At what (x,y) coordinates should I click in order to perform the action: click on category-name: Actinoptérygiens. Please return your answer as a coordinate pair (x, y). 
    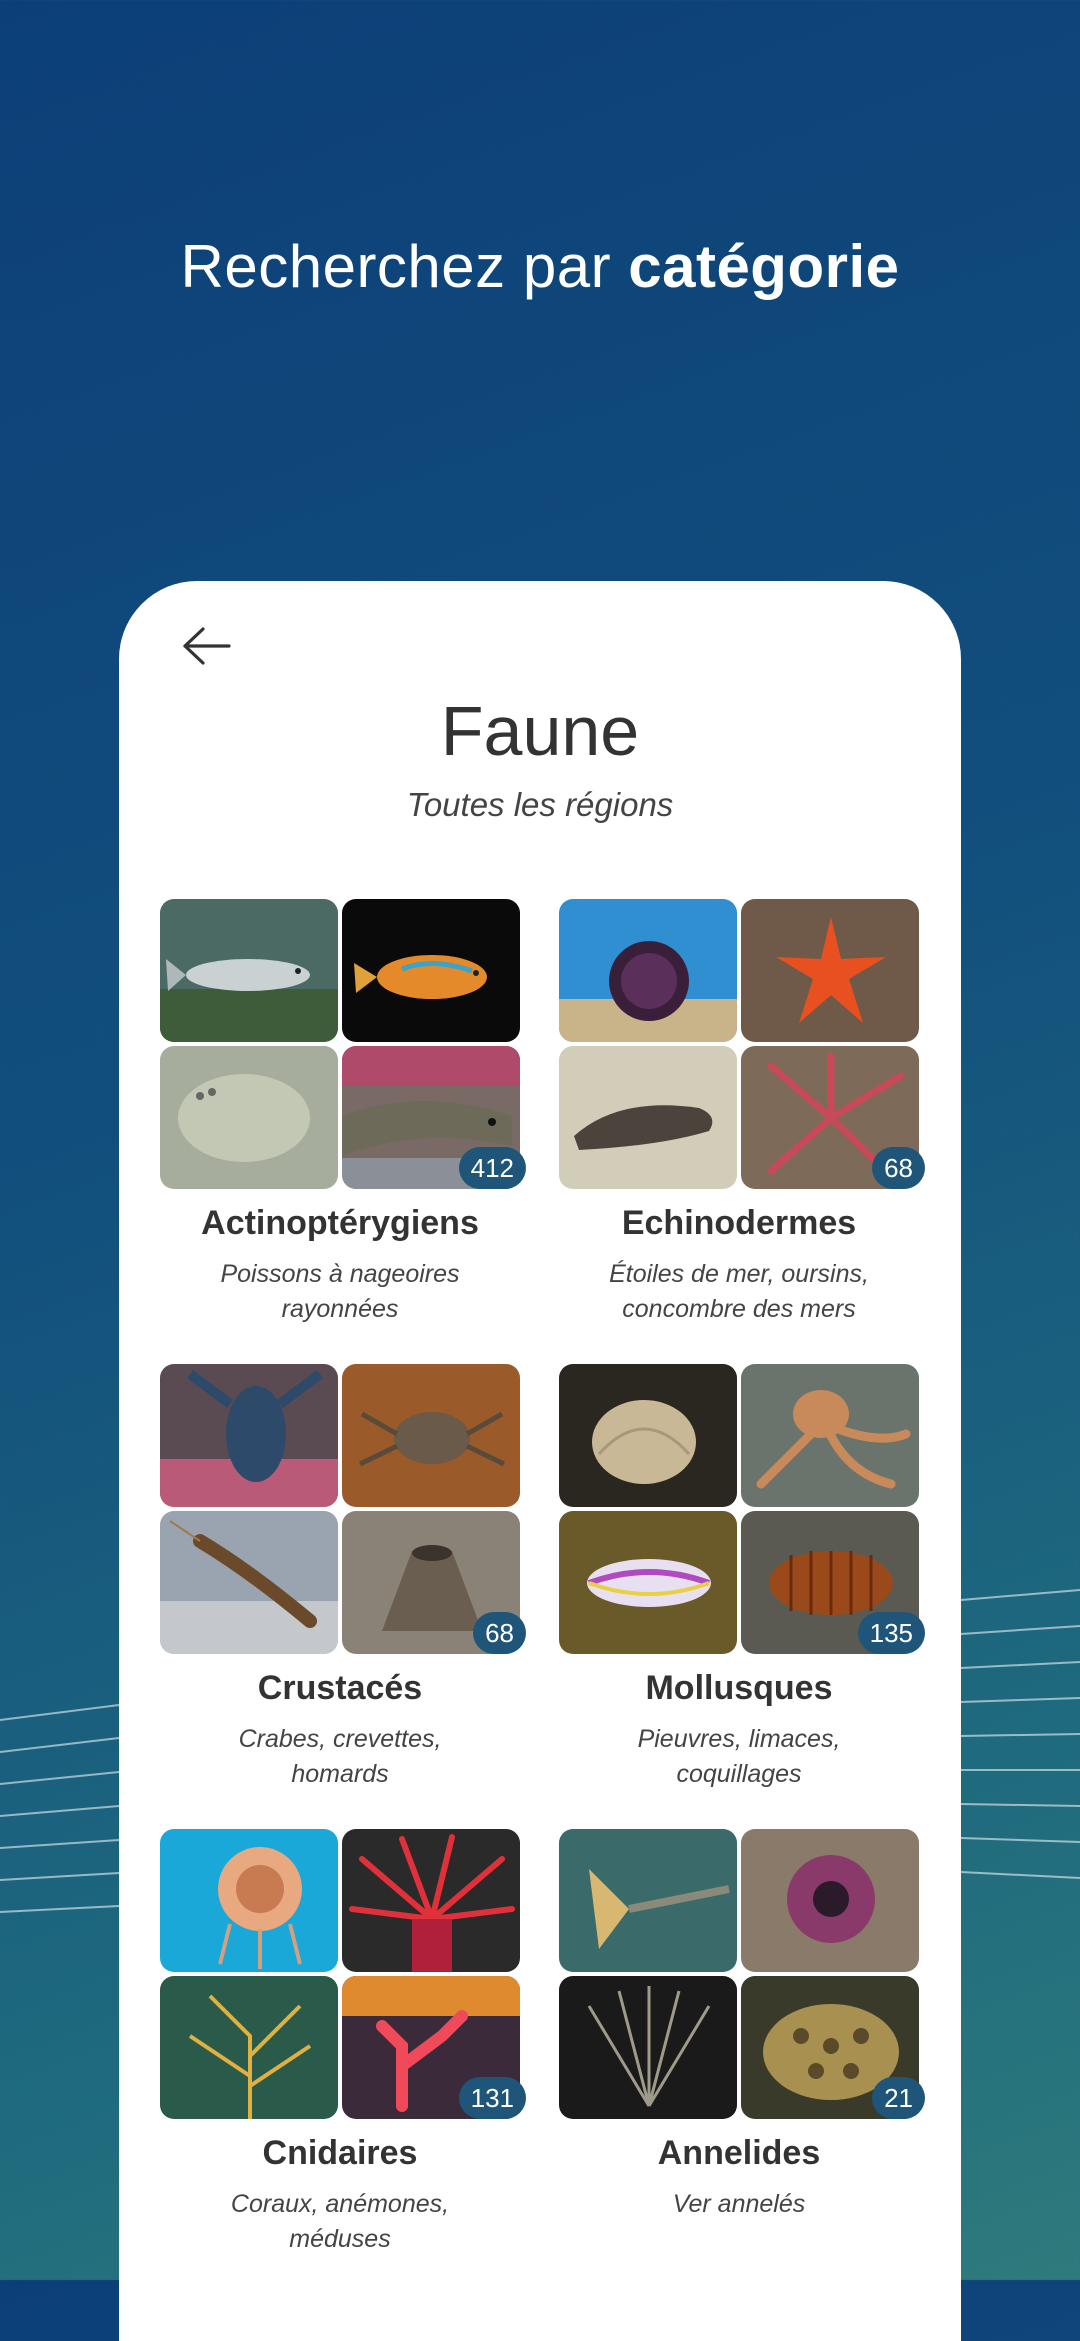
    Looking at the image, I should click on (340, 1223).